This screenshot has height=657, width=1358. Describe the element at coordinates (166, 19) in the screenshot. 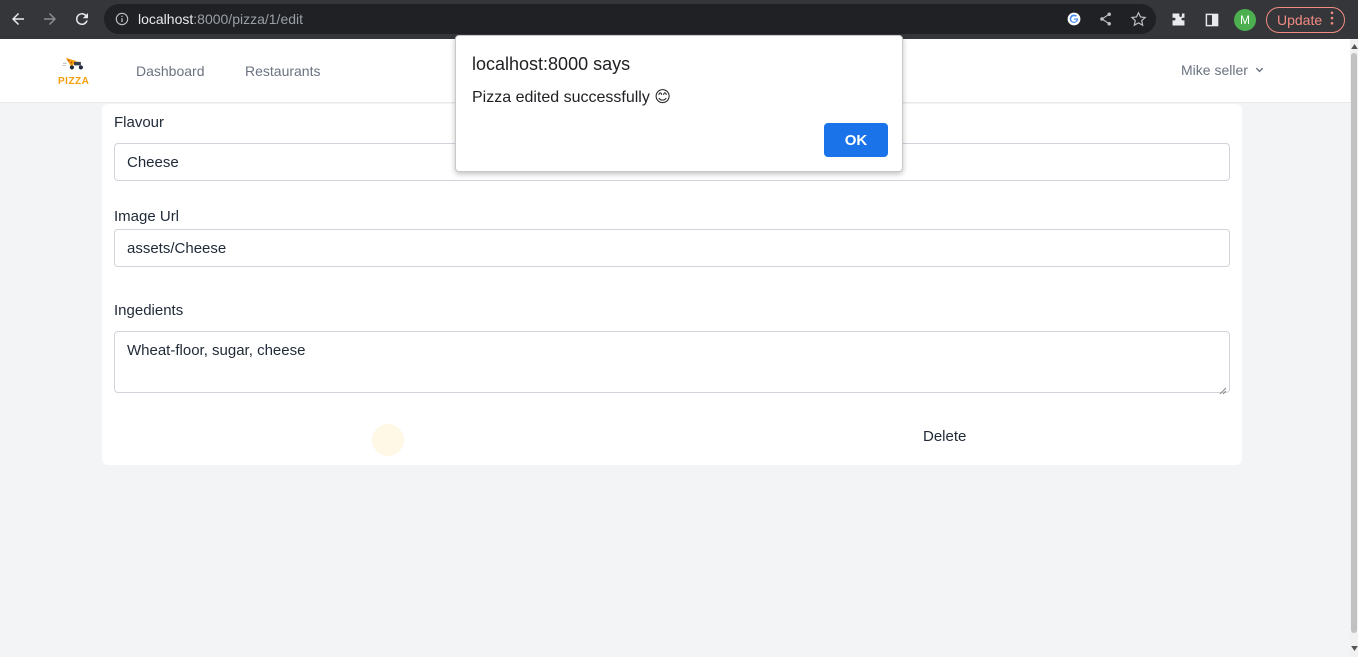

I see `url-host: localhost` at that location.